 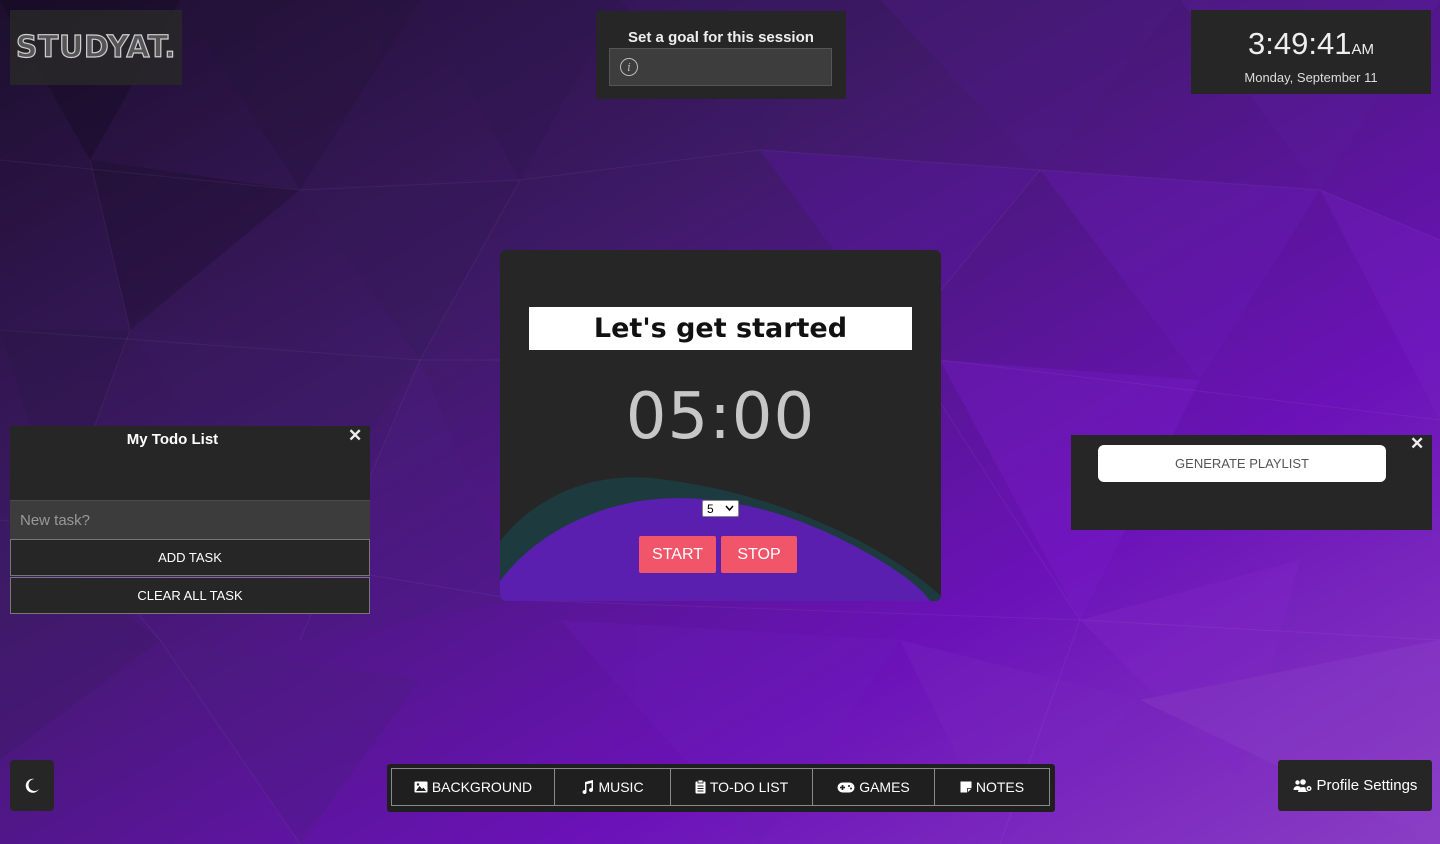 I want to click on goal-input: i, so click(x=720, y=67).